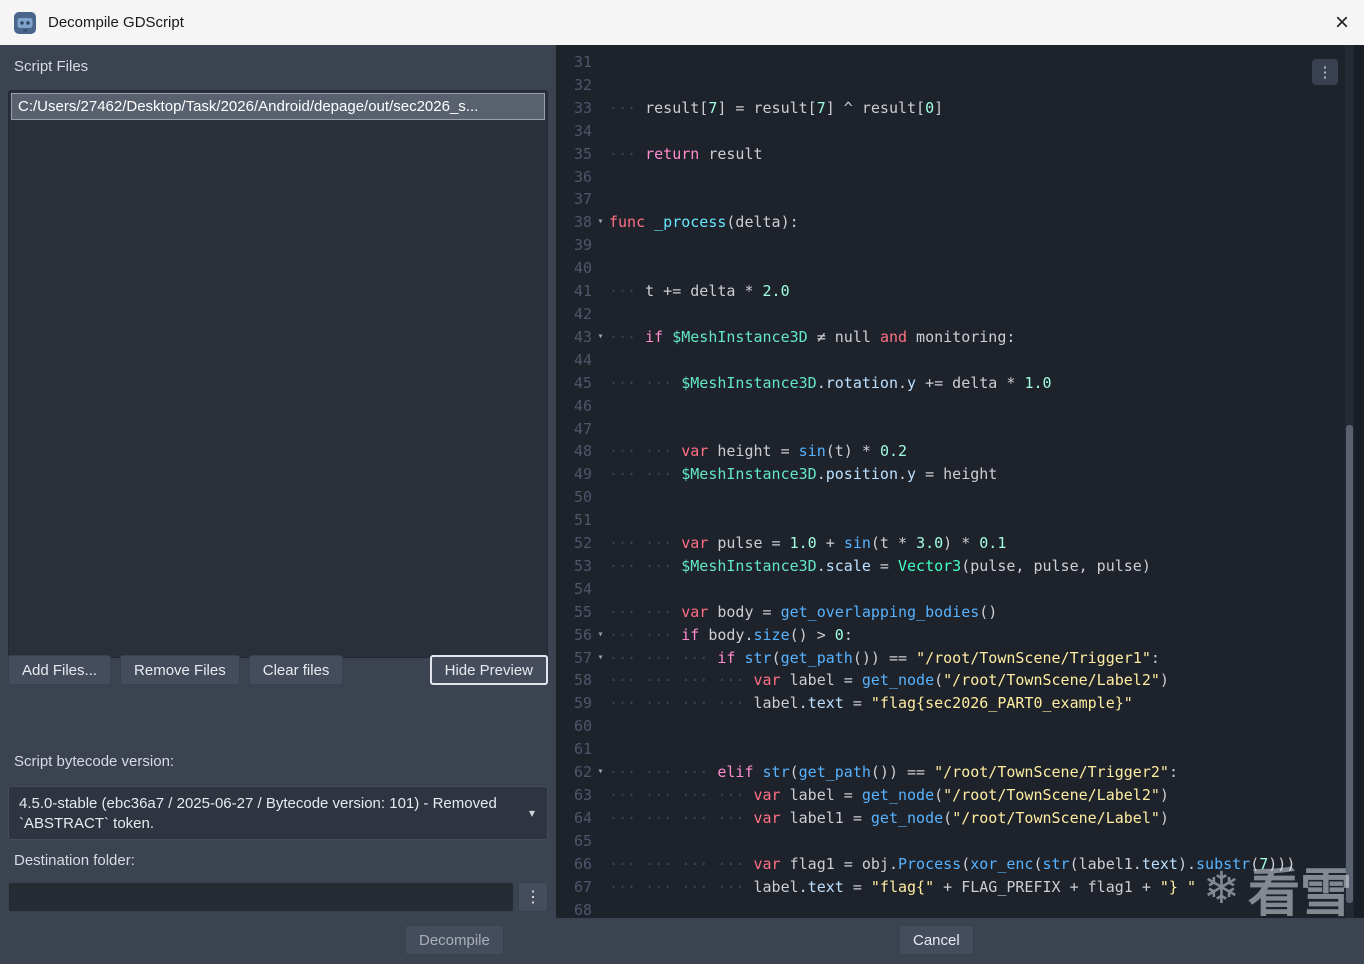 The width and height of the screenshot is (1364, 964). I want to click on line-number: 44, so click(582, 359).